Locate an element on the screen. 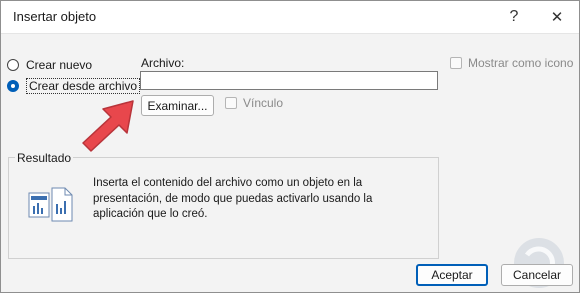 The image size is (580, 293). vinculo-label: Vínculo is located at coordinates (263, 103).